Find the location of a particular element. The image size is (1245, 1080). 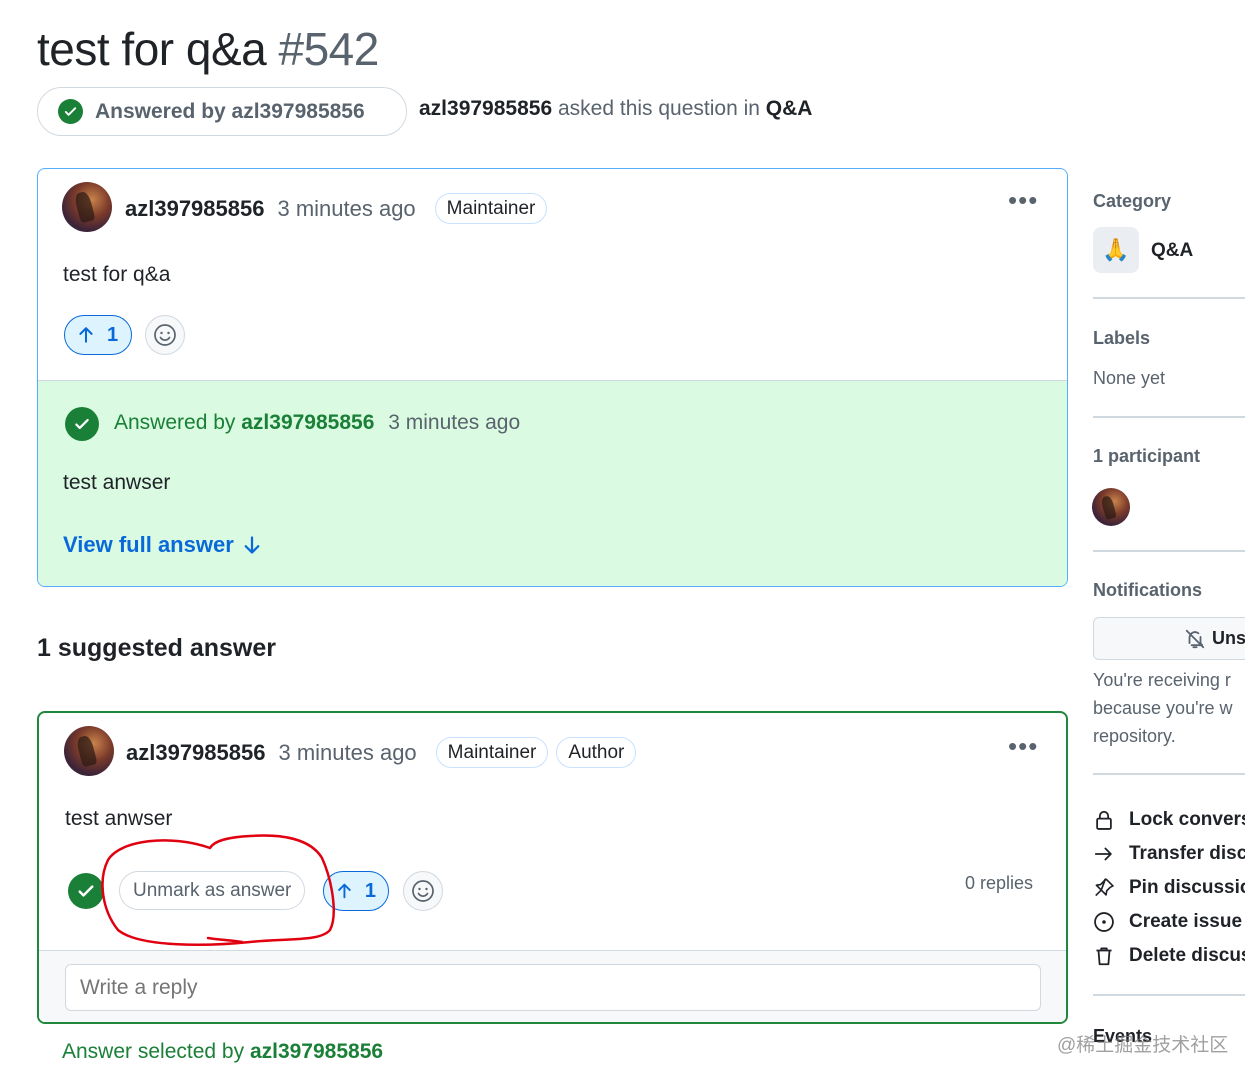

action-label: Lock convers is located at coordinates (1187, 819).